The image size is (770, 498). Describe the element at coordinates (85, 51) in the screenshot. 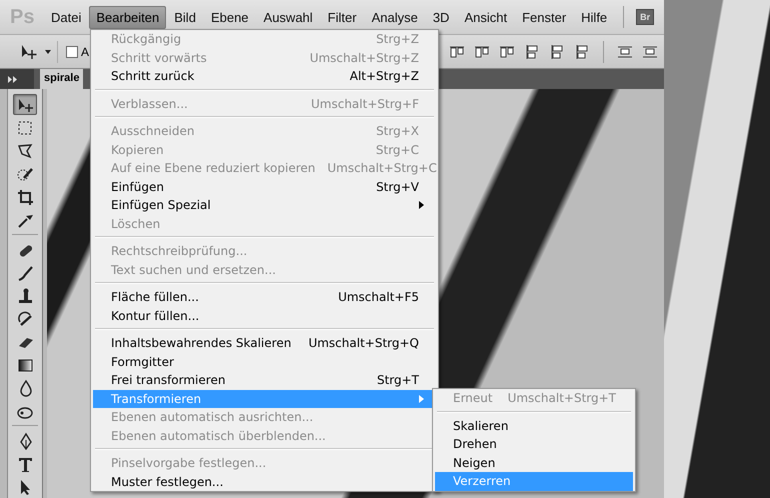

I see `checkbox-label: A` at that location.